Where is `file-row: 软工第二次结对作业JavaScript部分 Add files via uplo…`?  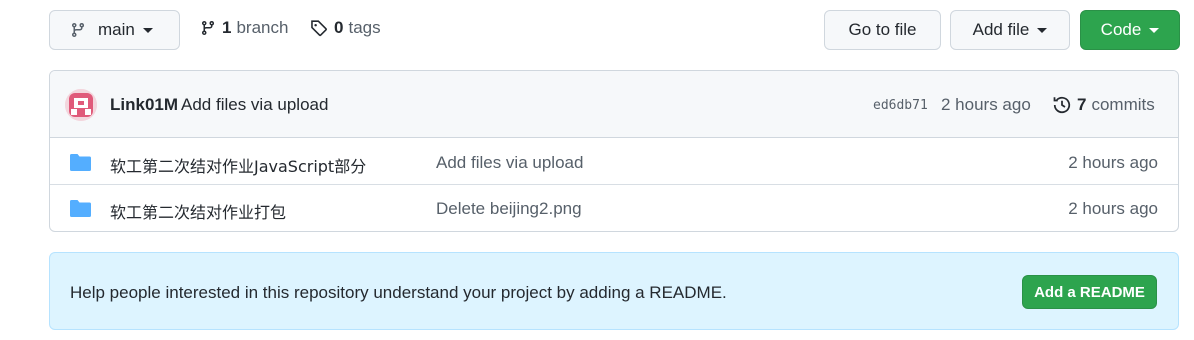
file-row: 软工第二次结对作业JavaScript部分 Add files via uplo… is located at coordinates (614, 162).